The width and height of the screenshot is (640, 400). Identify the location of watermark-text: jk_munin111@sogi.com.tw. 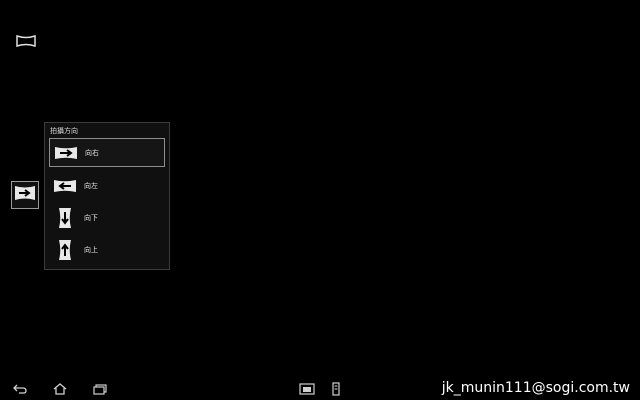
(535, 388).